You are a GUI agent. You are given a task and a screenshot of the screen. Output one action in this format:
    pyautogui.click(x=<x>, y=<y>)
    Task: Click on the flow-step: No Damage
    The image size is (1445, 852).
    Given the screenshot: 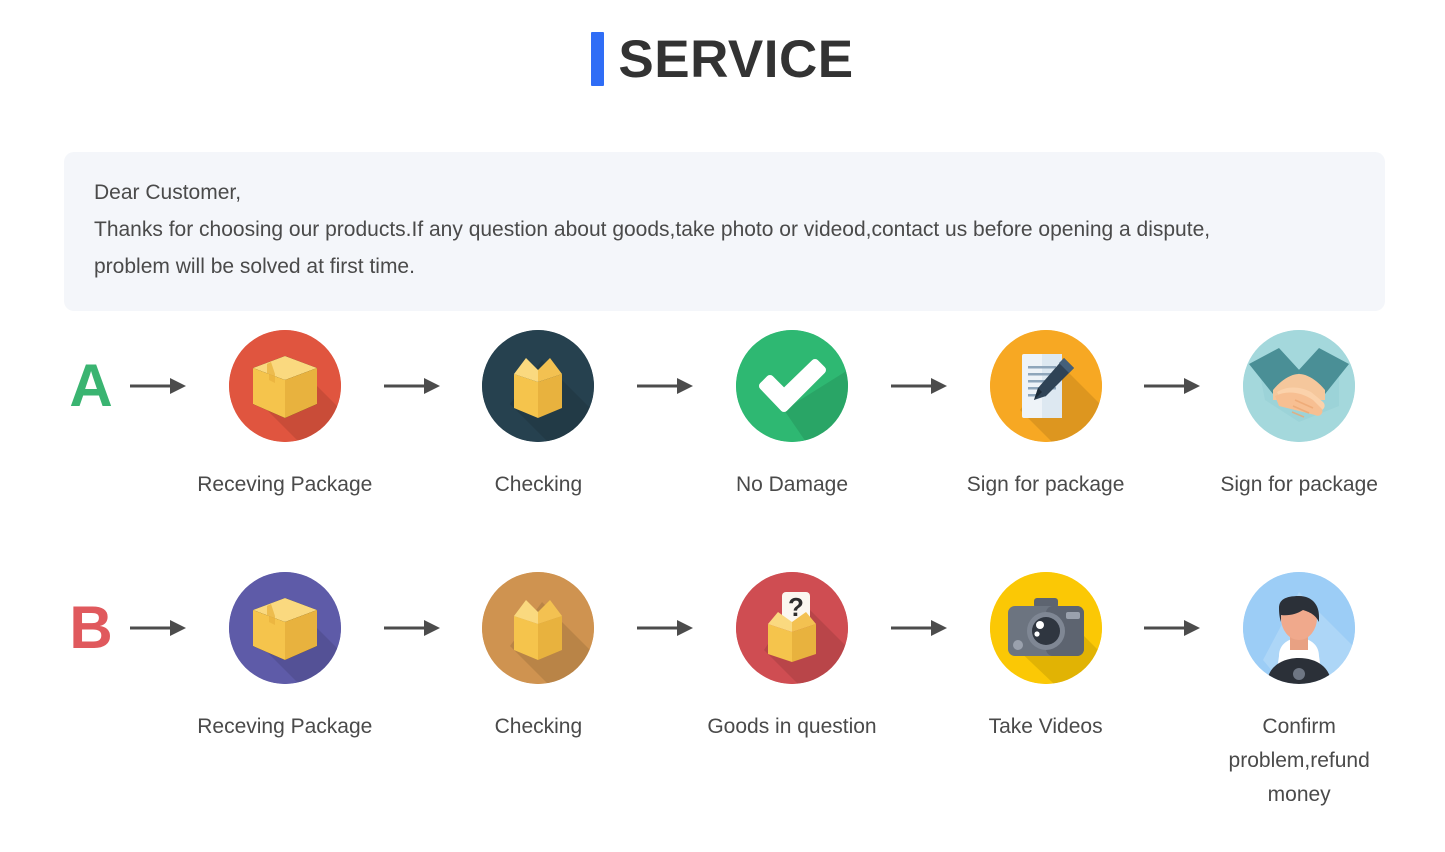 What is the action you would take?
    pyautogui.click(x=792, y=416)
    